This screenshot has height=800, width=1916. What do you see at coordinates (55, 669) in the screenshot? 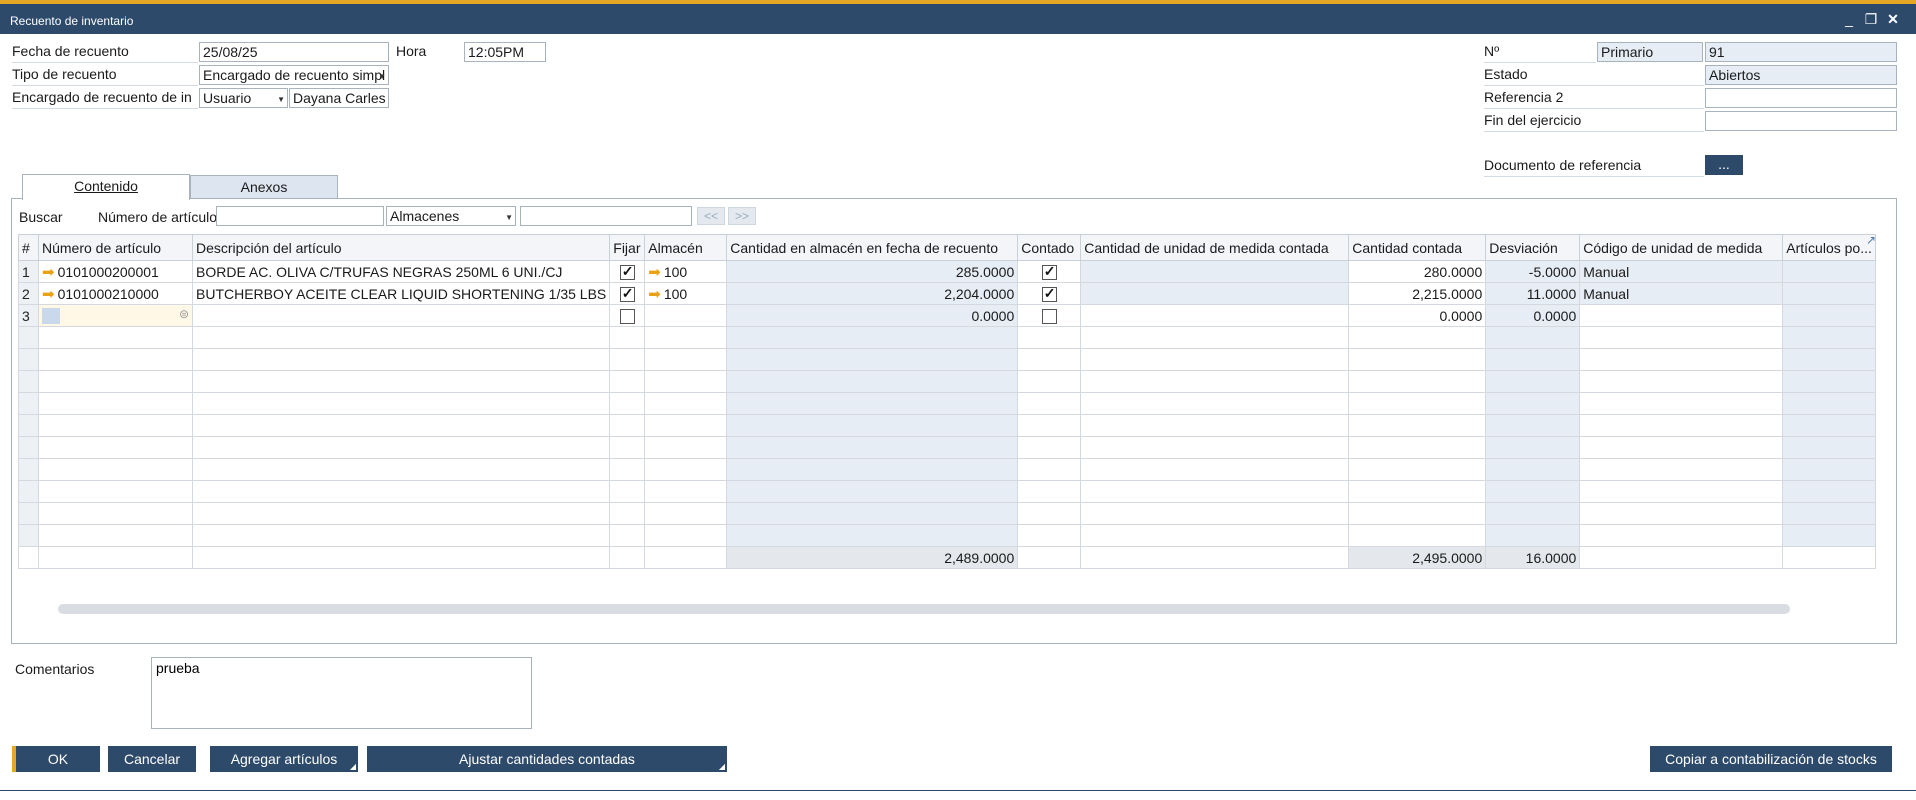
I see `comments-label: Comentarios` at bounding box center [55, 669].